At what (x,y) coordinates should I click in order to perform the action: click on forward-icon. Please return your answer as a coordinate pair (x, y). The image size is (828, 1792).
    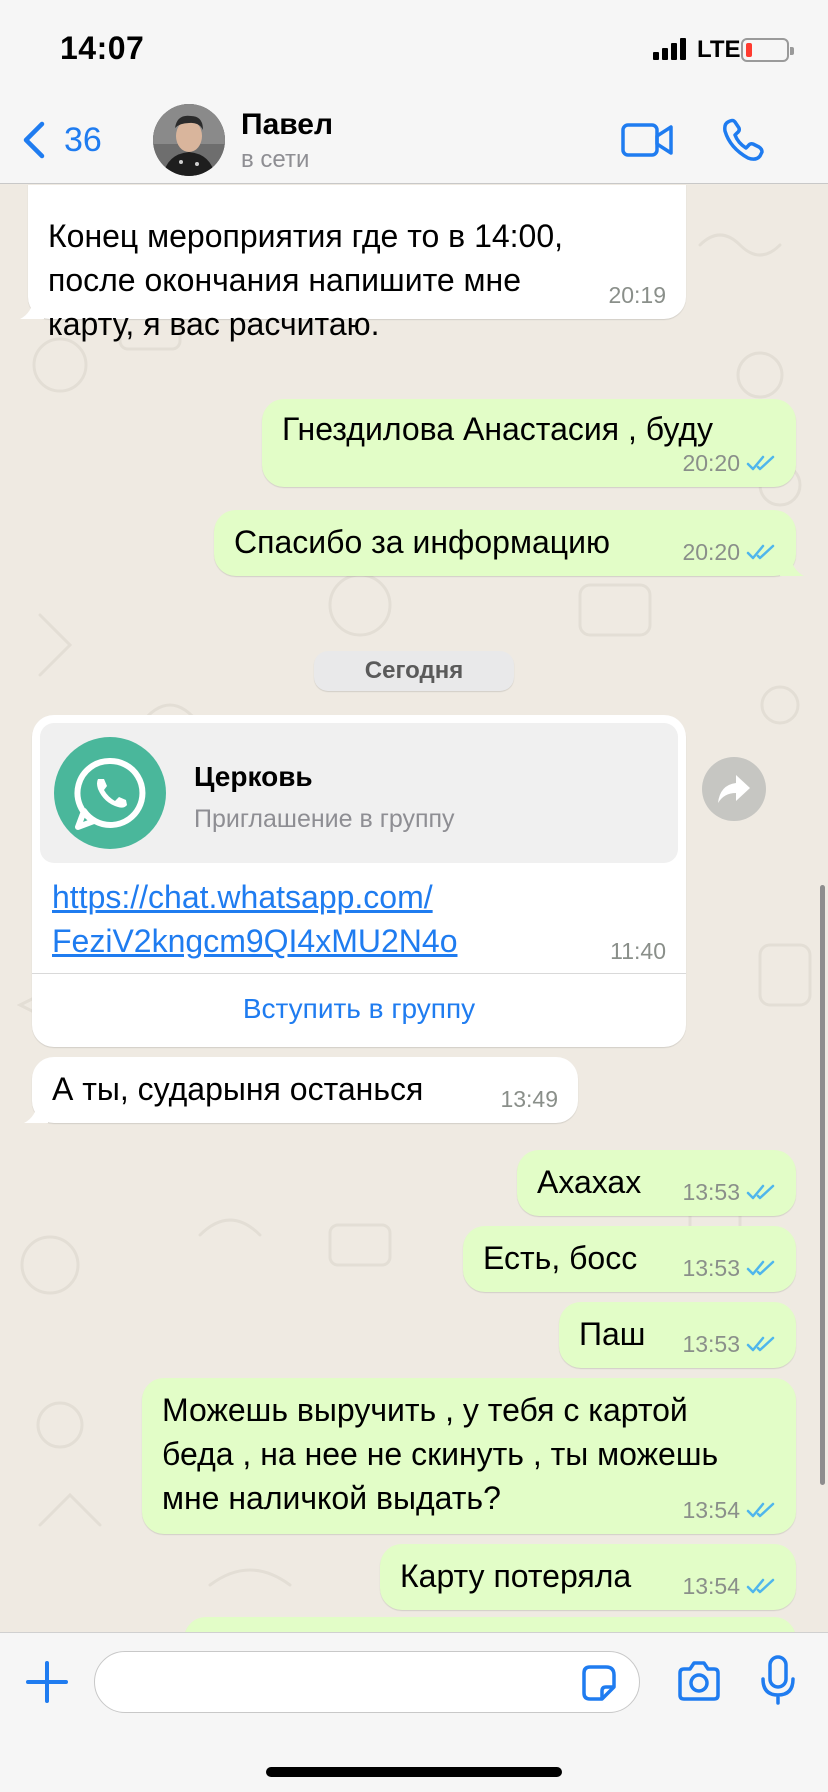
    Looking at the image, I should click on (734, 789).